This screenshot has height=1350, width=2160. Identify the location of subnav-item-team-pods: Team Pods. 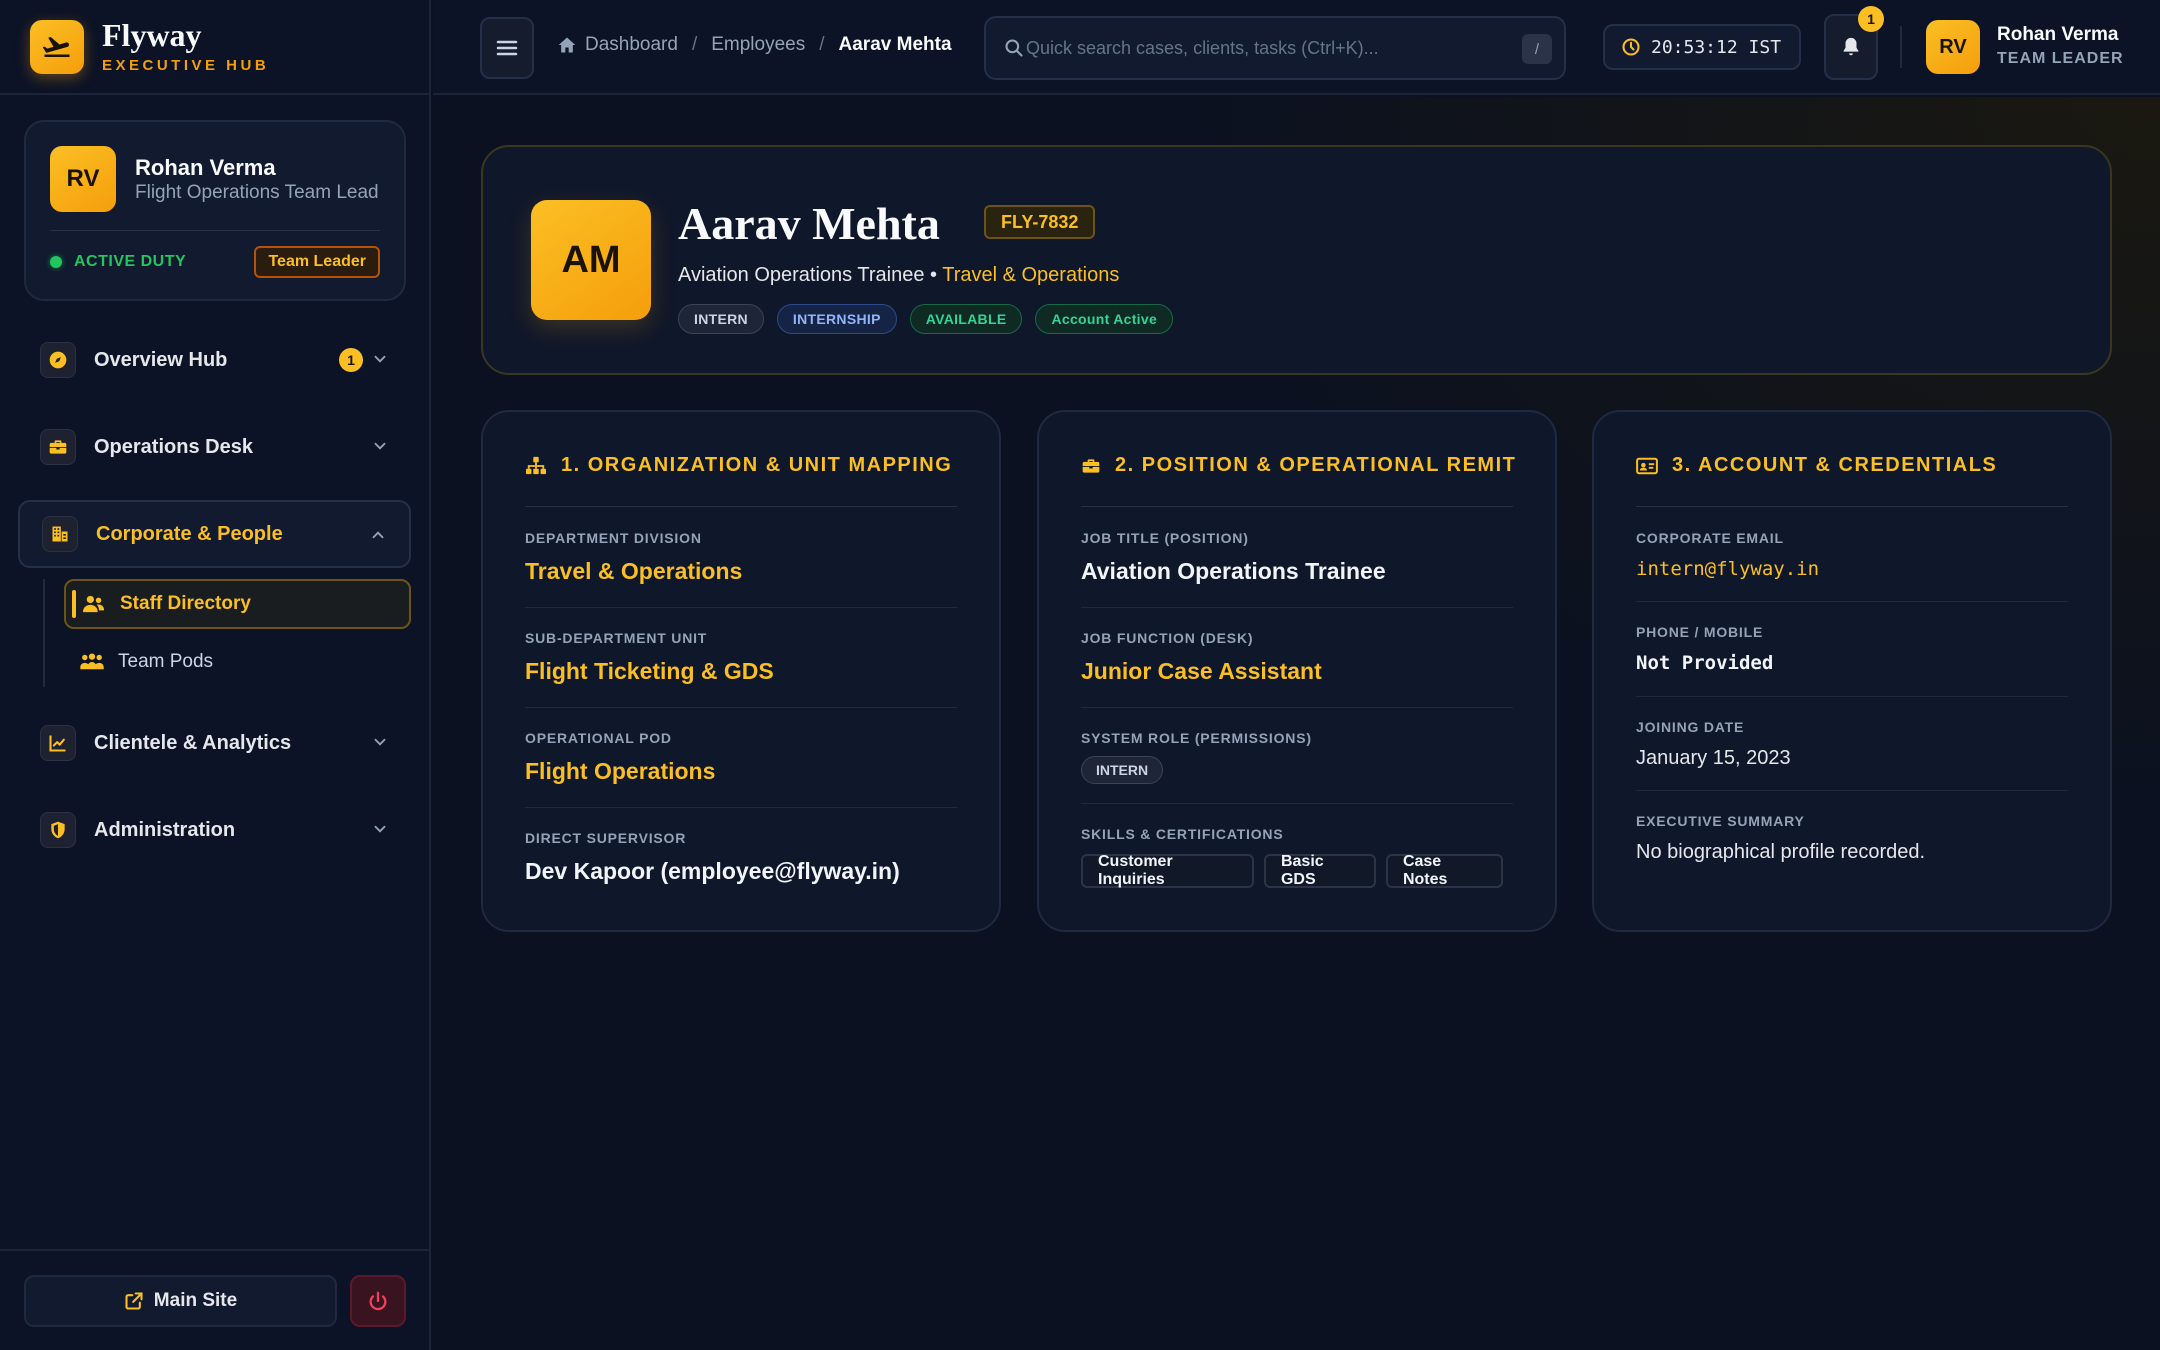
(237, 662).